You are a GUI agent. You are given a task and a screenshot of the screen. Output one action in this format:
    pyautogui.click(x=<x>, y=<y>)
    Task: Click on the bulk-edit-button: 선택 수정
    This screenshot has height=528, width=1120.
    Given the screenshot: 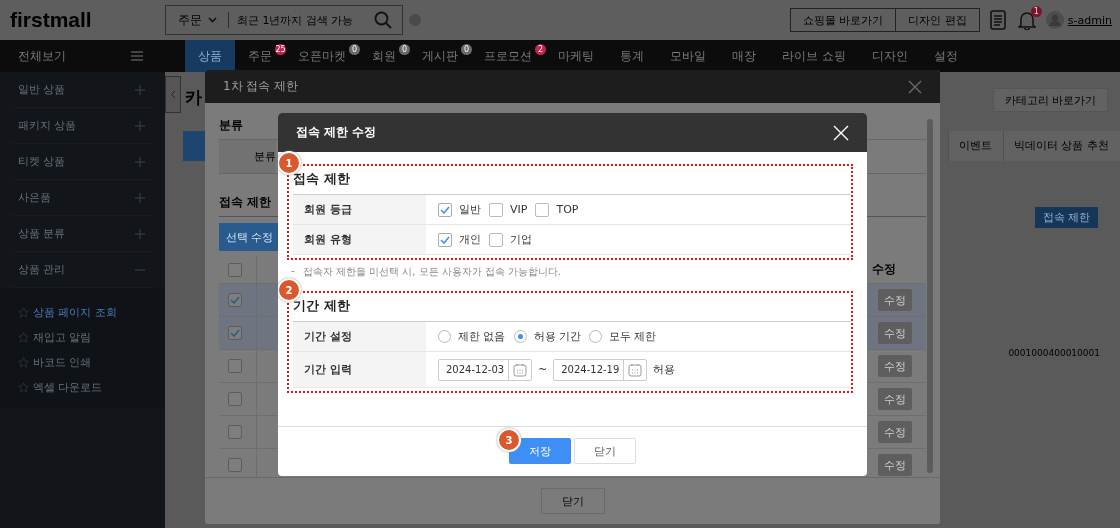 What is the action you would take?
    pyautogui.click(x=250, y=237)
    